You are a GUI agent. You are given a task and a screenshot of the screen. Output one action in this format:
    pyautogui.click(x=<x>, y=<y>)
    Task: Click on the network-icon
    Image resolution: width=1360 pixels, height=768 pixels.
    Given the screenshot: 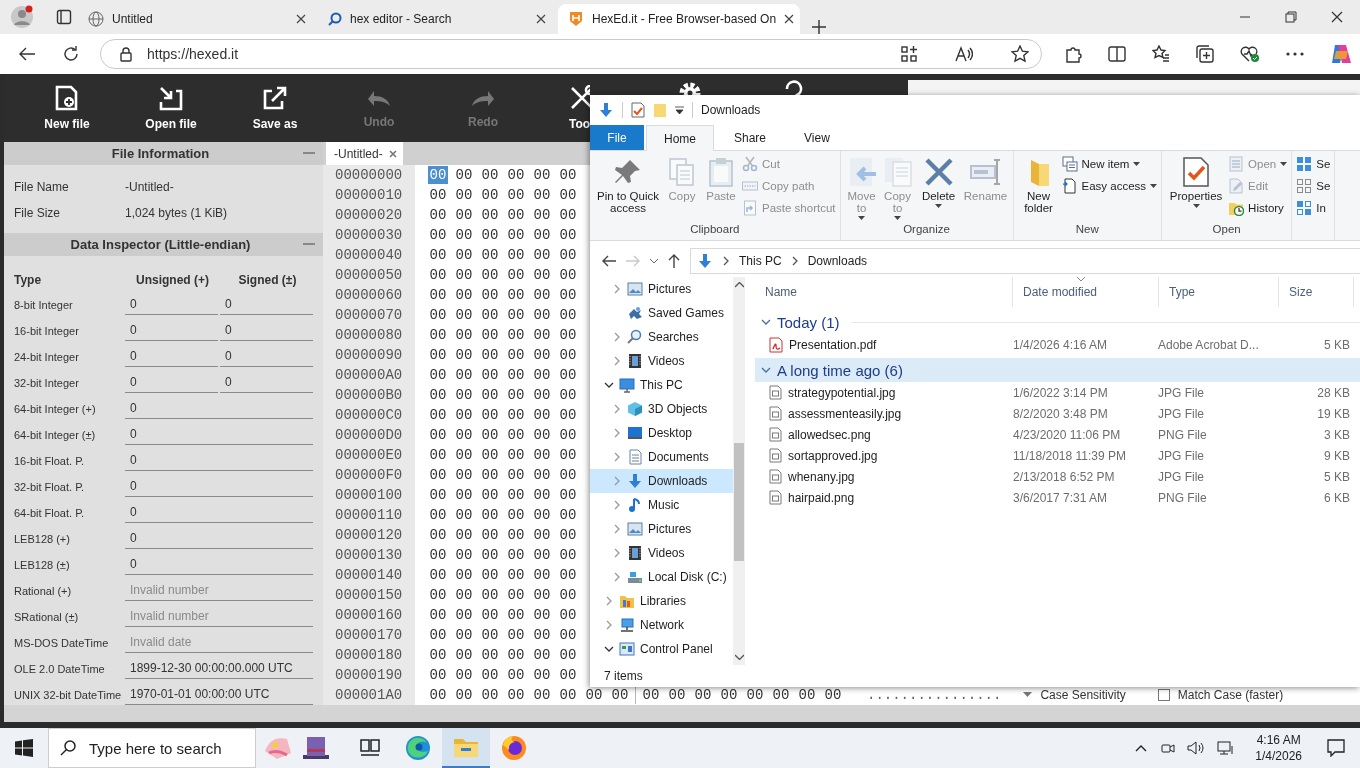 What is the action you would take?
    pyautogui.click(x=1226, y=748)
    